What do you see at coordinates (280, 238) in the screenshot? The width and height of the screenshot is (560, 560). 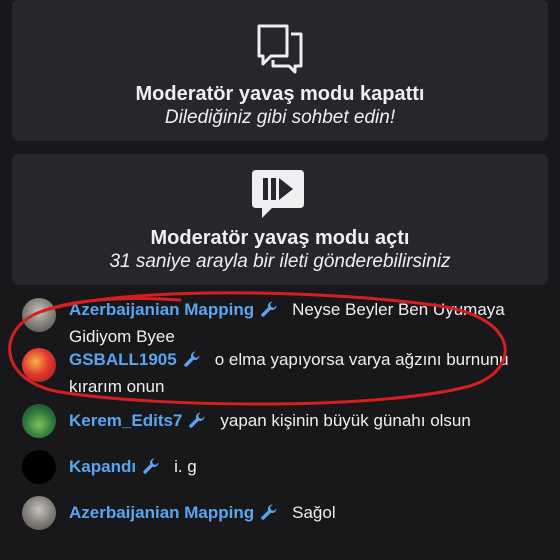 I see `notice-title: Moderatör yavaş modu açtı` at bounding box center [280, 238].